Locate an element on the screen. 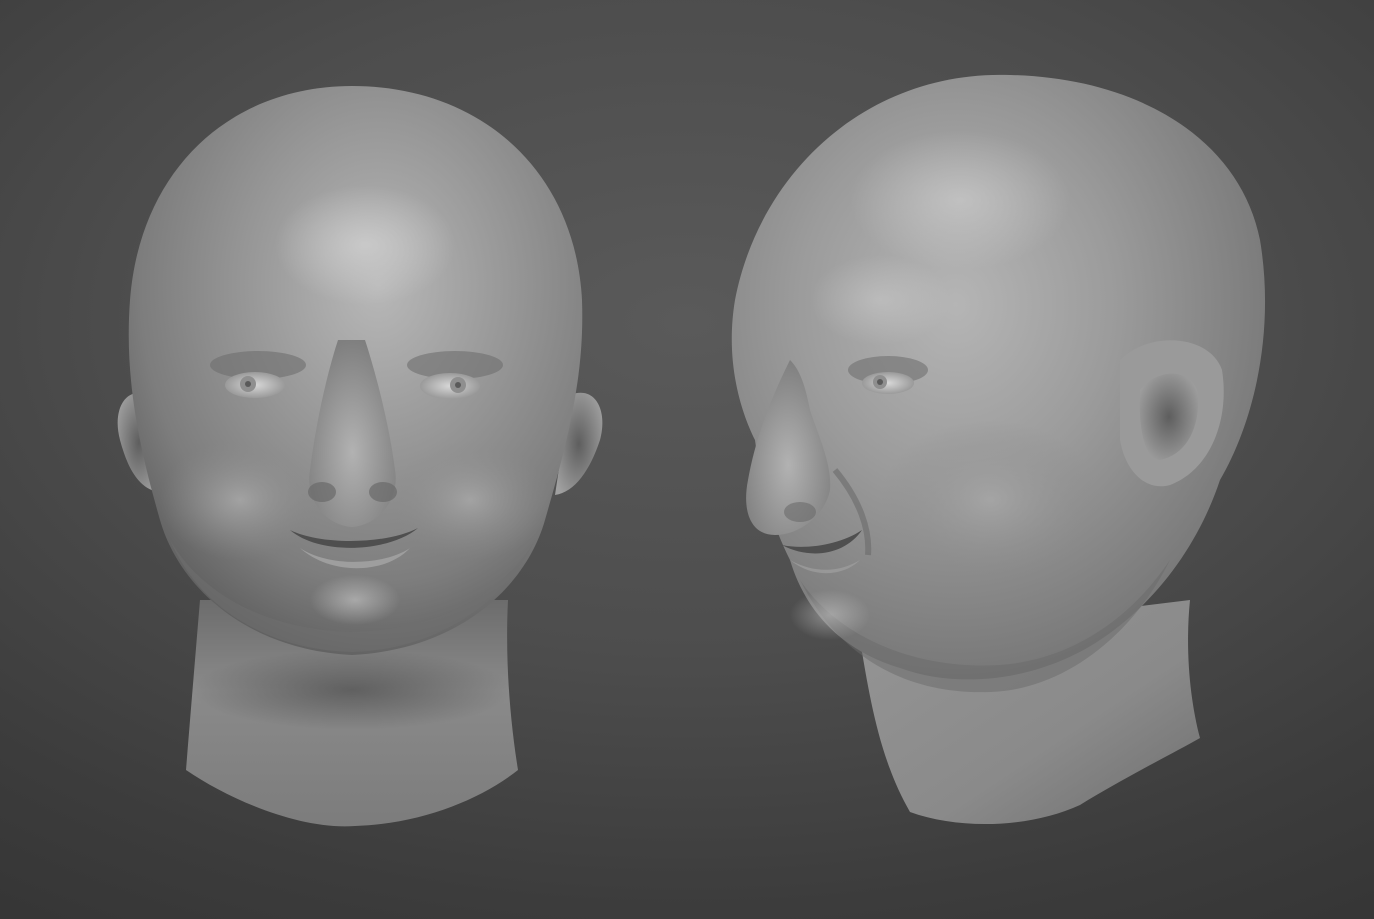 This screenshot has width=1374, height=919. side-eye is located at coordinates (888, 383).